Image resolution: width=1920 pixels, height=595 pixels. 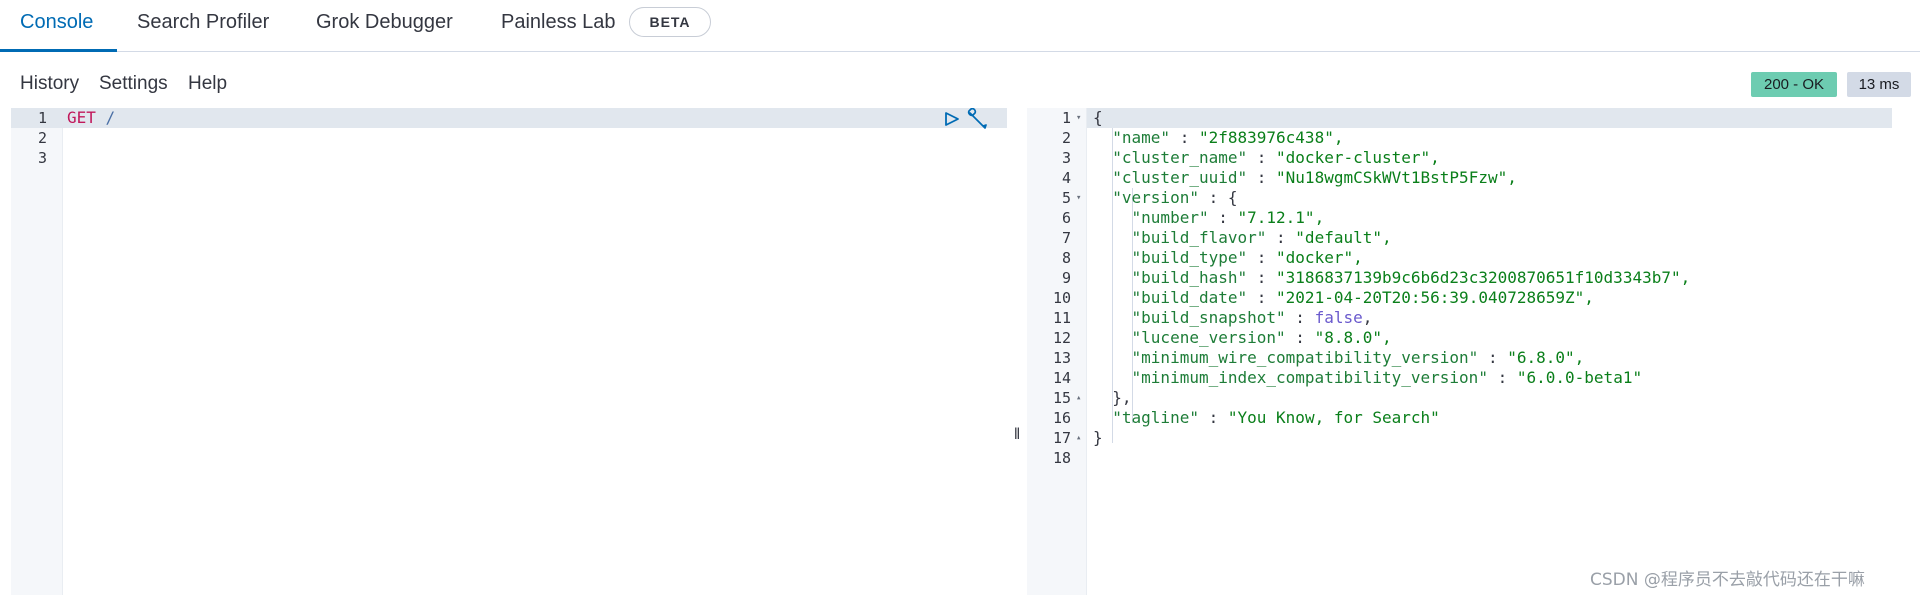 What do you see at coordinates (1727, 580) in the screenshot?
I see `watermark: CSDN @程序员不去敲代码还在干嘛` at bounding box center [1727, 580].